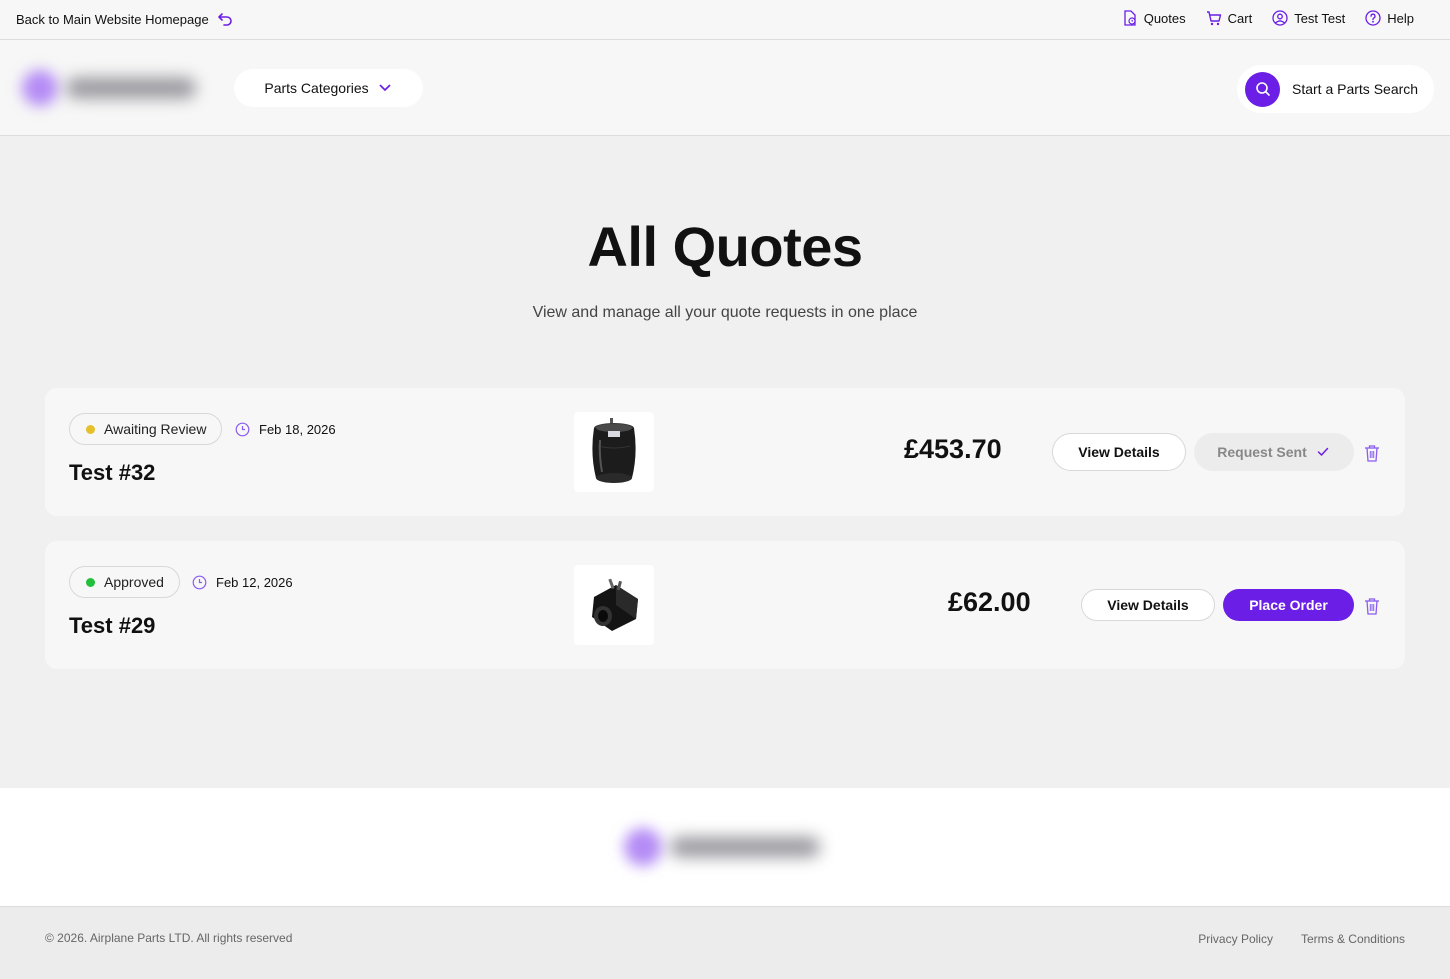 Image resolution: width=1450 pixels, height=979 pixels. What do you see at coordinates (614, 605) in the screenshot?
I see `solenoid-coil-part-image` at bounding box center [614, 605].